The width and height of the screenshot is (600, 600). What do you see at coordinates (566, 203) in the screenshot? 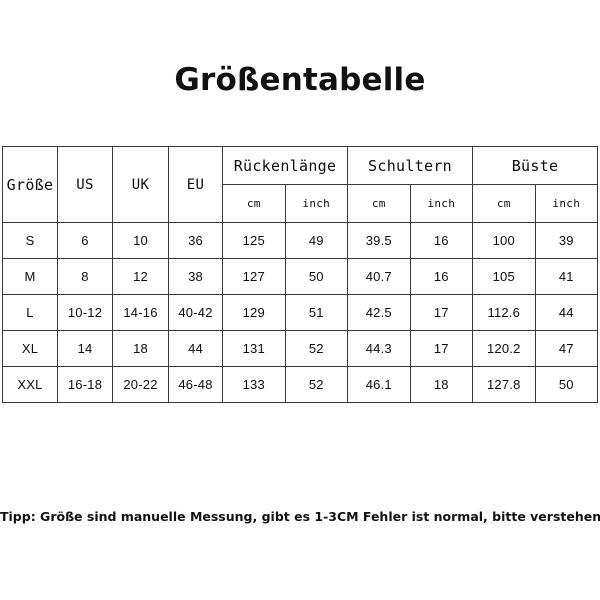
I see `column-header-blueste-inch: inch` at bounding box center [566, 203].